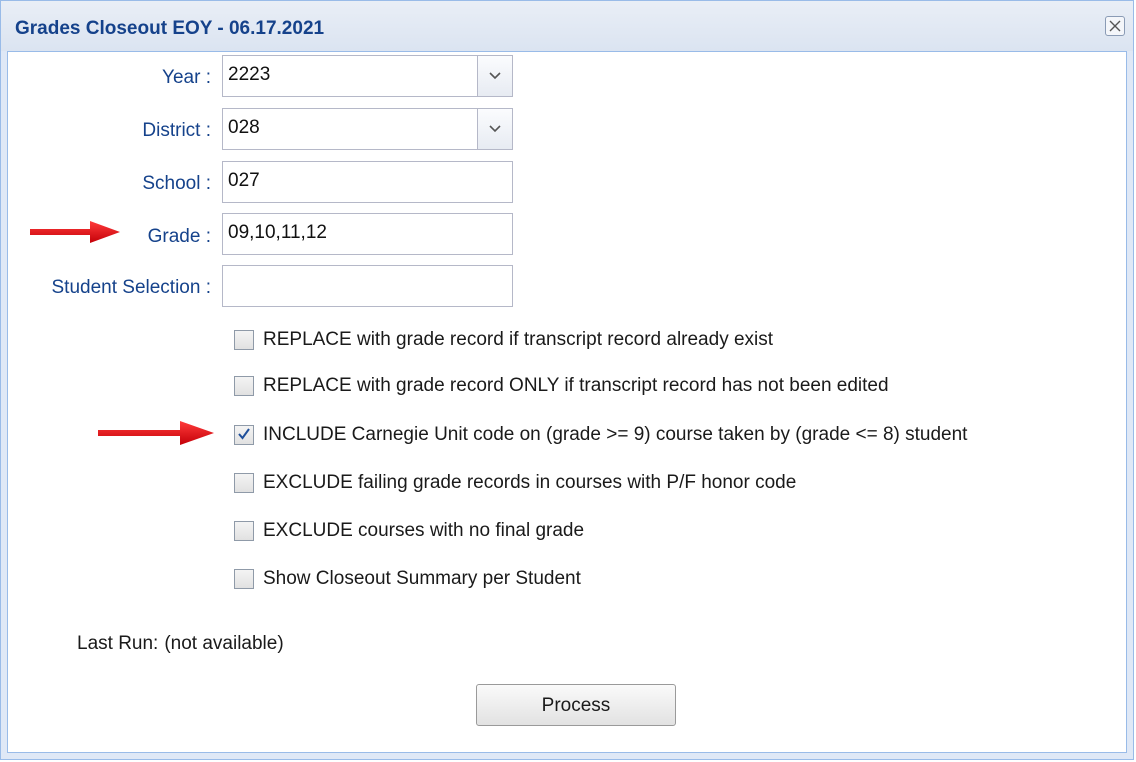  Describe the element at coordinates (249, 74) in the screenshot. I see `year-value: 2223` at that location.